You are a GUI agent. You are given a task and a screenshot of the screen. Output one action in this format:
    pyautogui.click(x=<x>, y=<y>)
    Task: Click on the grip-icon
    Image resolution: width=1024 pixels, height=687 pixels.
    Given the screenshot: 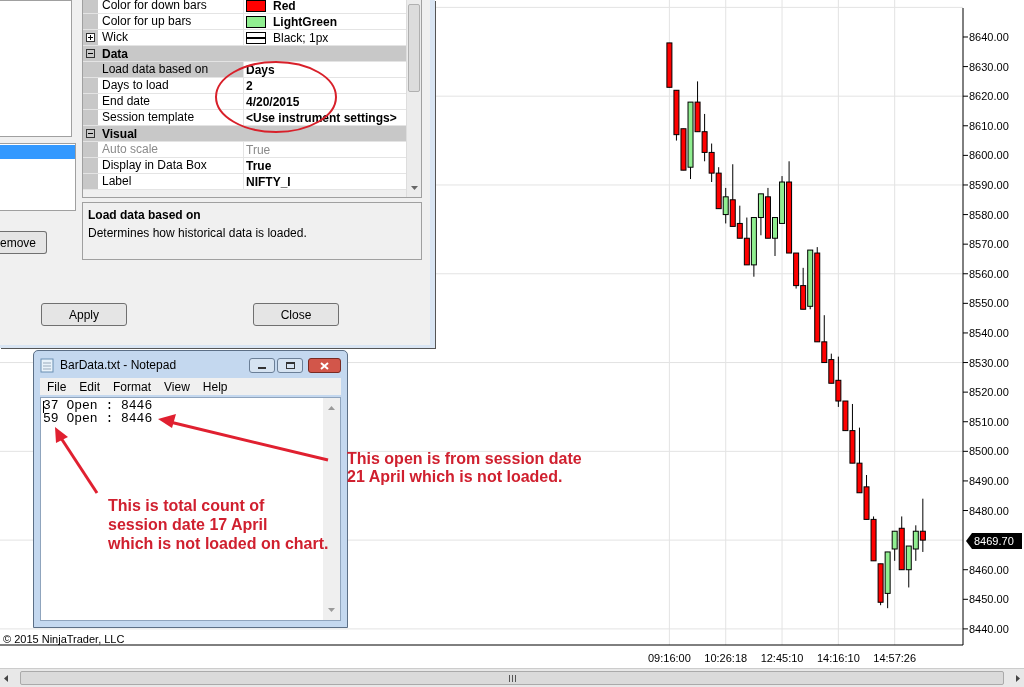 What is the action you would take?
    pyautogui.click(x=512, y=678)
    